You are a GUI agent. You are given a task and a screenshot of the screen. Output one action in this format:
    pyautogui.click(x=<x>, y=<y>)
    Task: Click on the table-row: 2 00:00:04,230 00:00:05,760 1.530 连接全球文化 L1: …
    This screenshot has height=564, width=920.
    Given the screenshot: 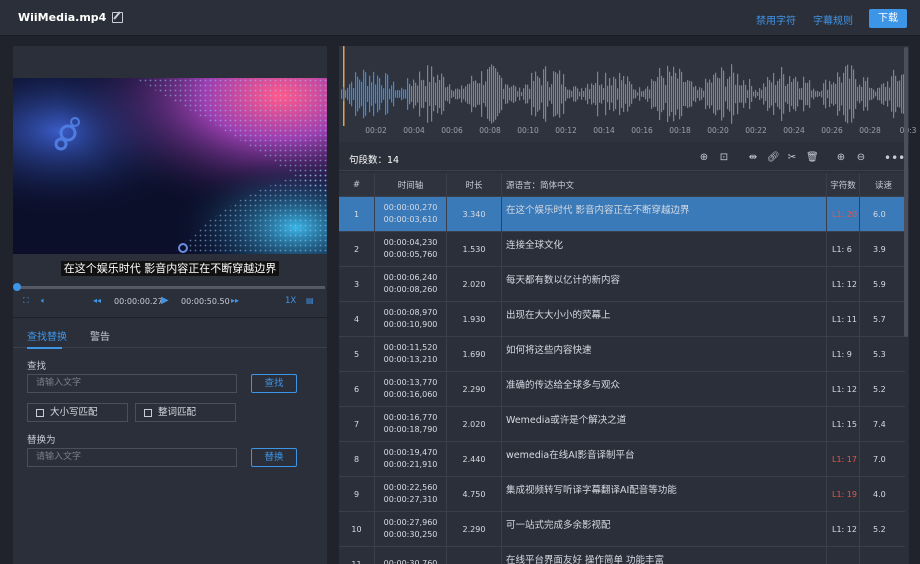 What is the action you would take?
    pyautogui.click(x=622, y=249)
    